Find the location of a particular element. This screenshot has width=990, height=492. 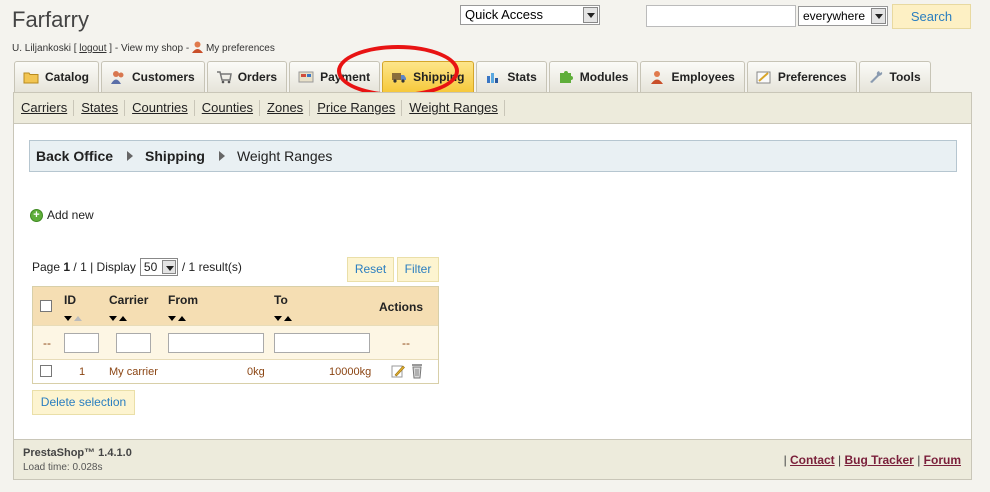

results-count: / 1 result(s) is located at coordinates (211, 267).